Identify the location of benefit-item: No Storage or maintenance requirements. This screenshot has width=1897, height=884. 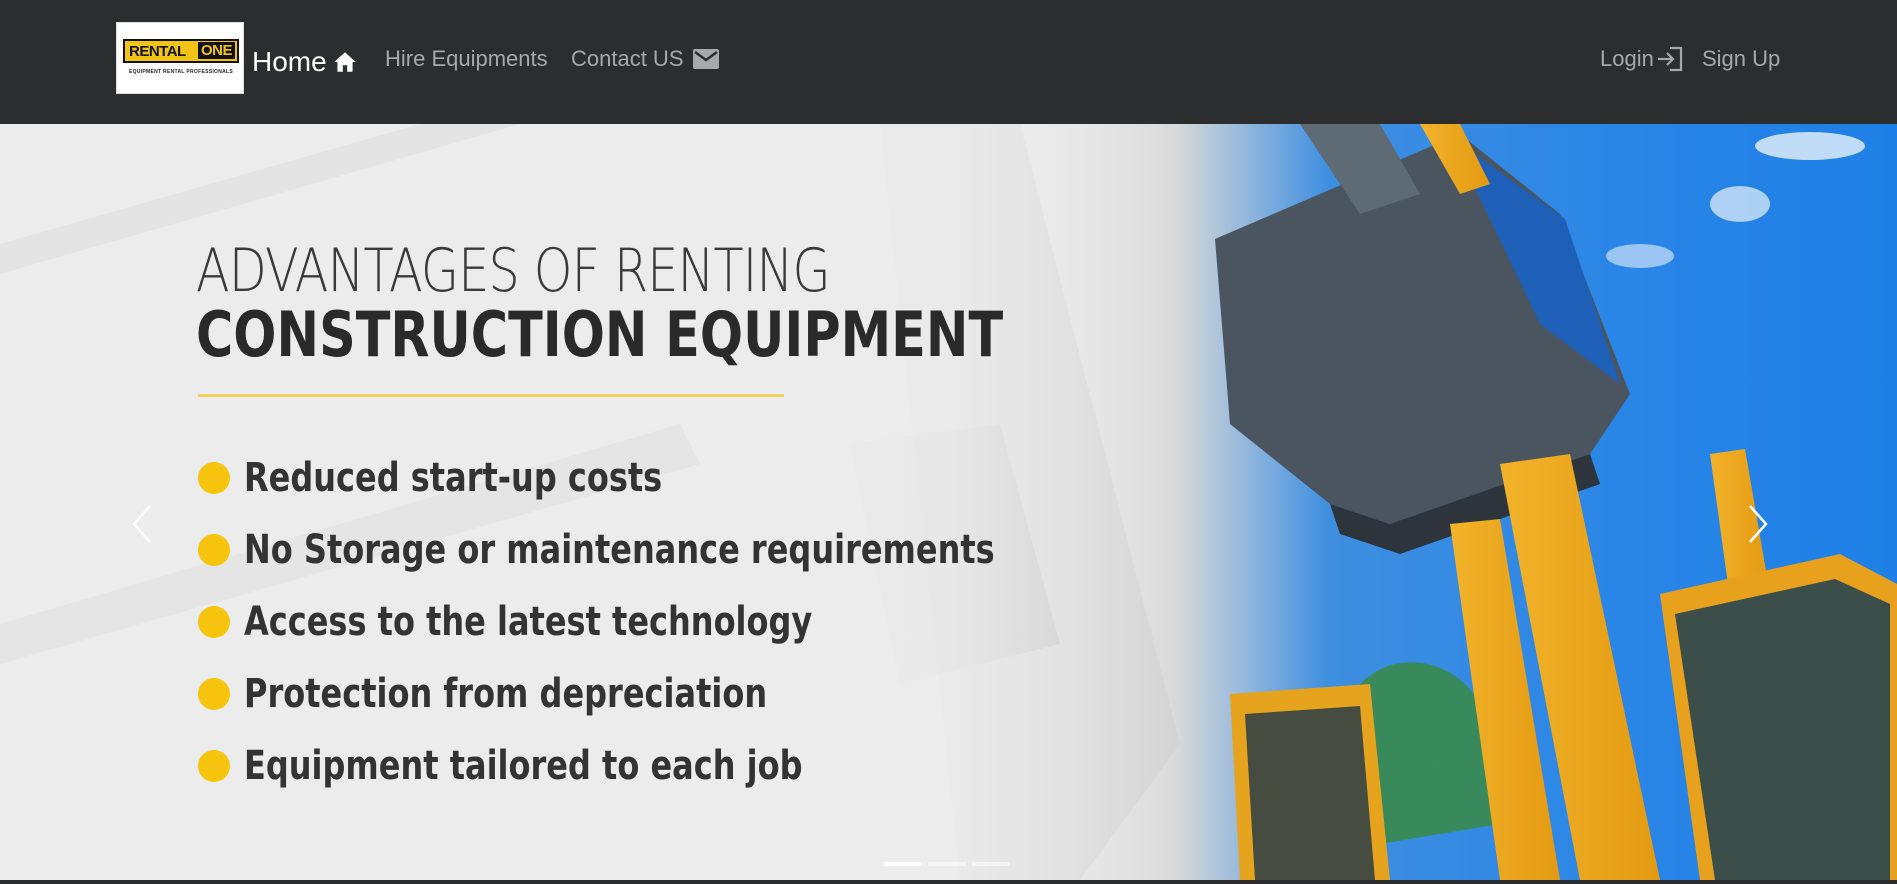
(690, 550).